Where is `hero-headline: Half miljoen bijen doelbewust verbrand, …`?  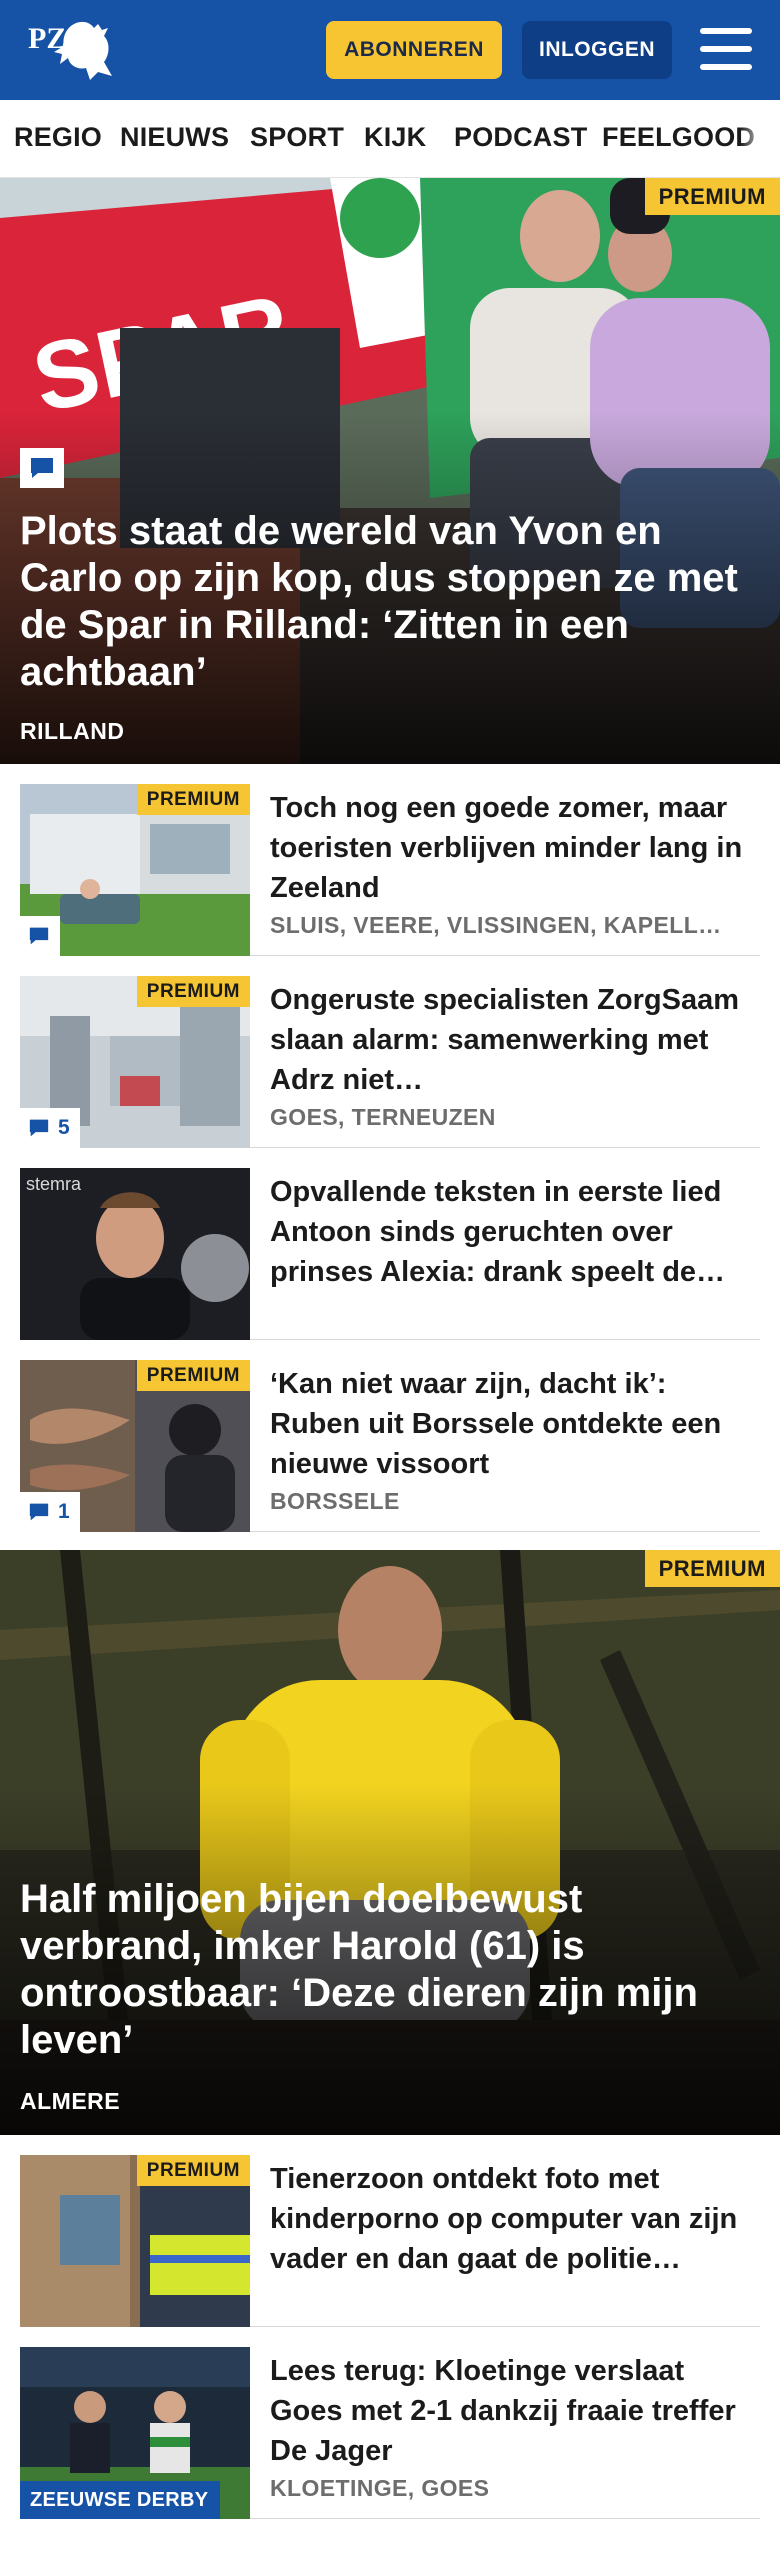 hero-headline: Half miljoen bijen doelbewust verbrand, … is located at coordinates (390, 1970).